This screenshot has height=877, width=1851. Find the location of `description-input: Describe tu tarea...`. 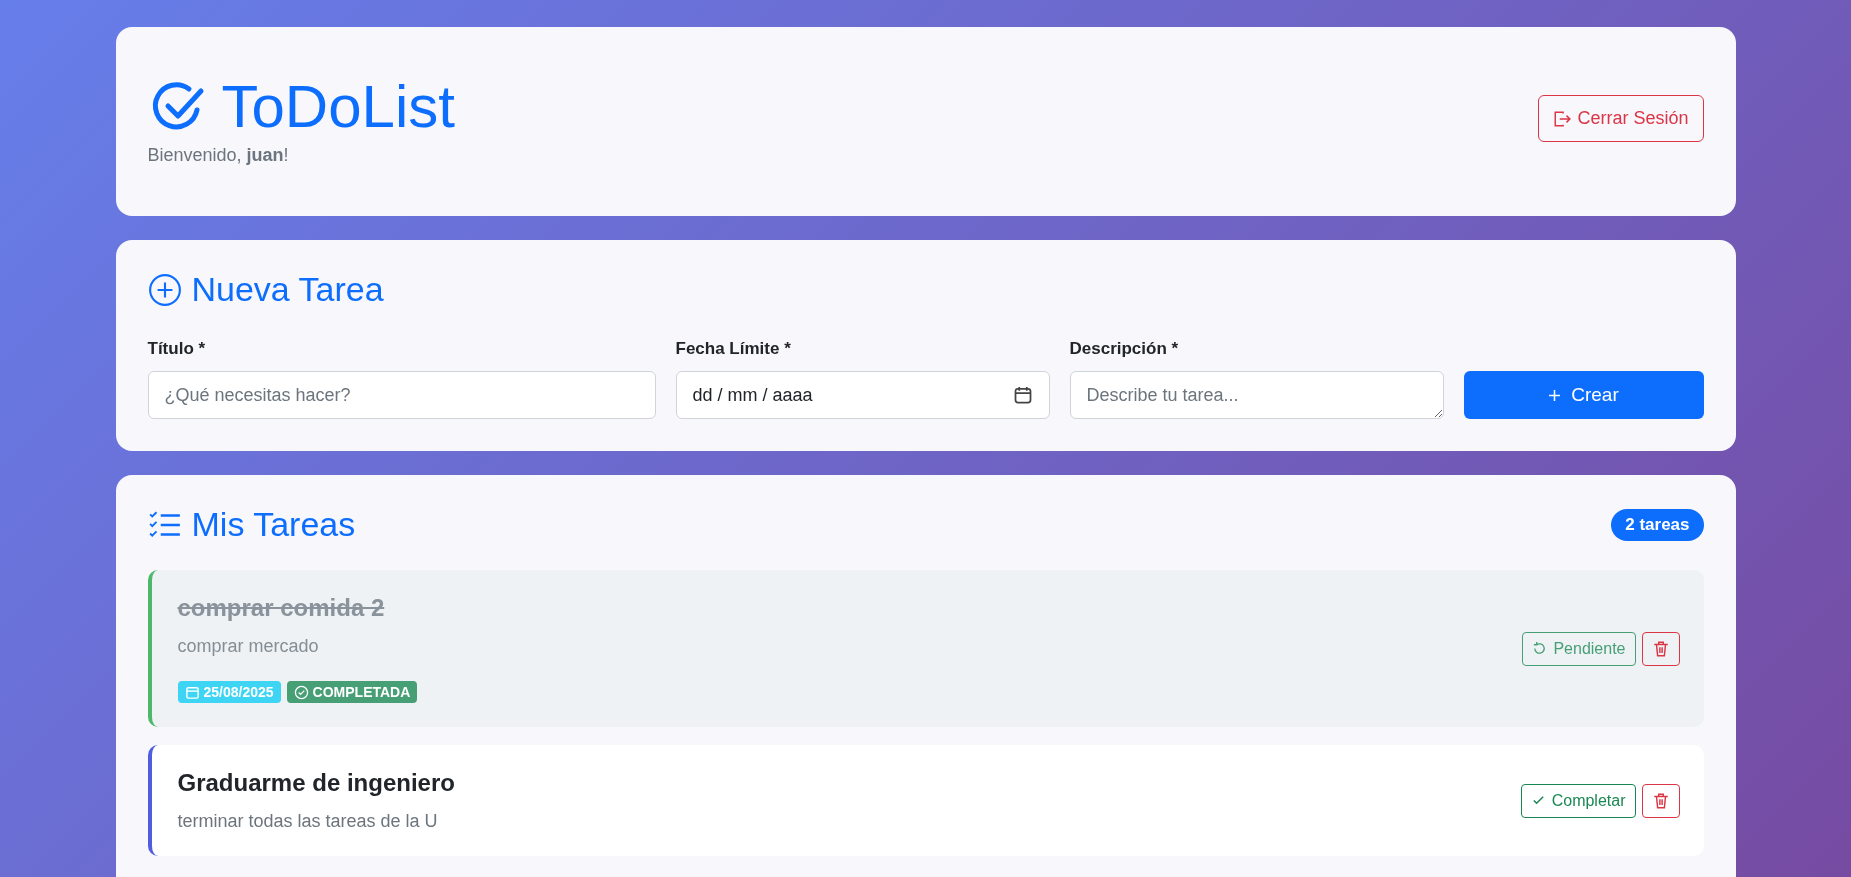

description-input: Describe tu tarea... is located at coordinates (1256, 395).